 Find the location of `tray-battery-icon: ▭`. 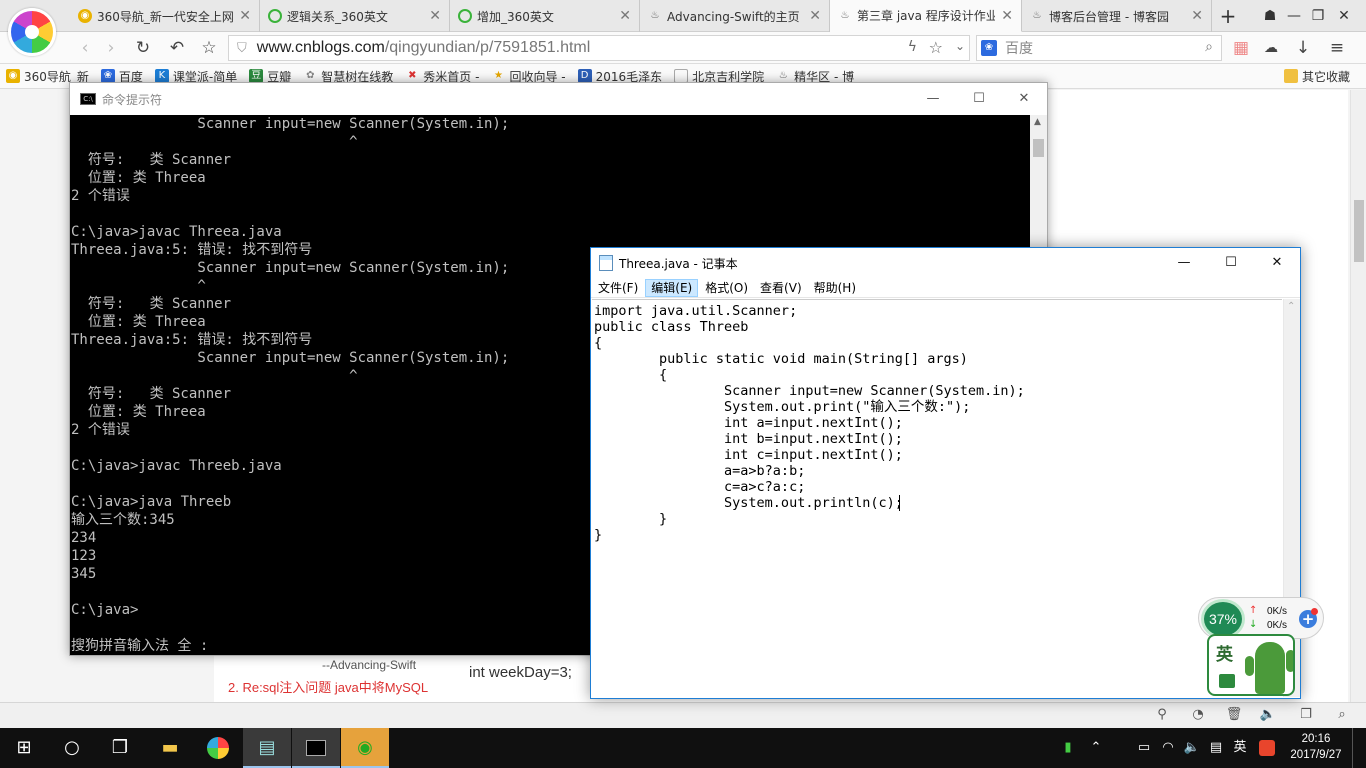

tray-battery-icon: ▭ is located at coordinates (1144, 748).